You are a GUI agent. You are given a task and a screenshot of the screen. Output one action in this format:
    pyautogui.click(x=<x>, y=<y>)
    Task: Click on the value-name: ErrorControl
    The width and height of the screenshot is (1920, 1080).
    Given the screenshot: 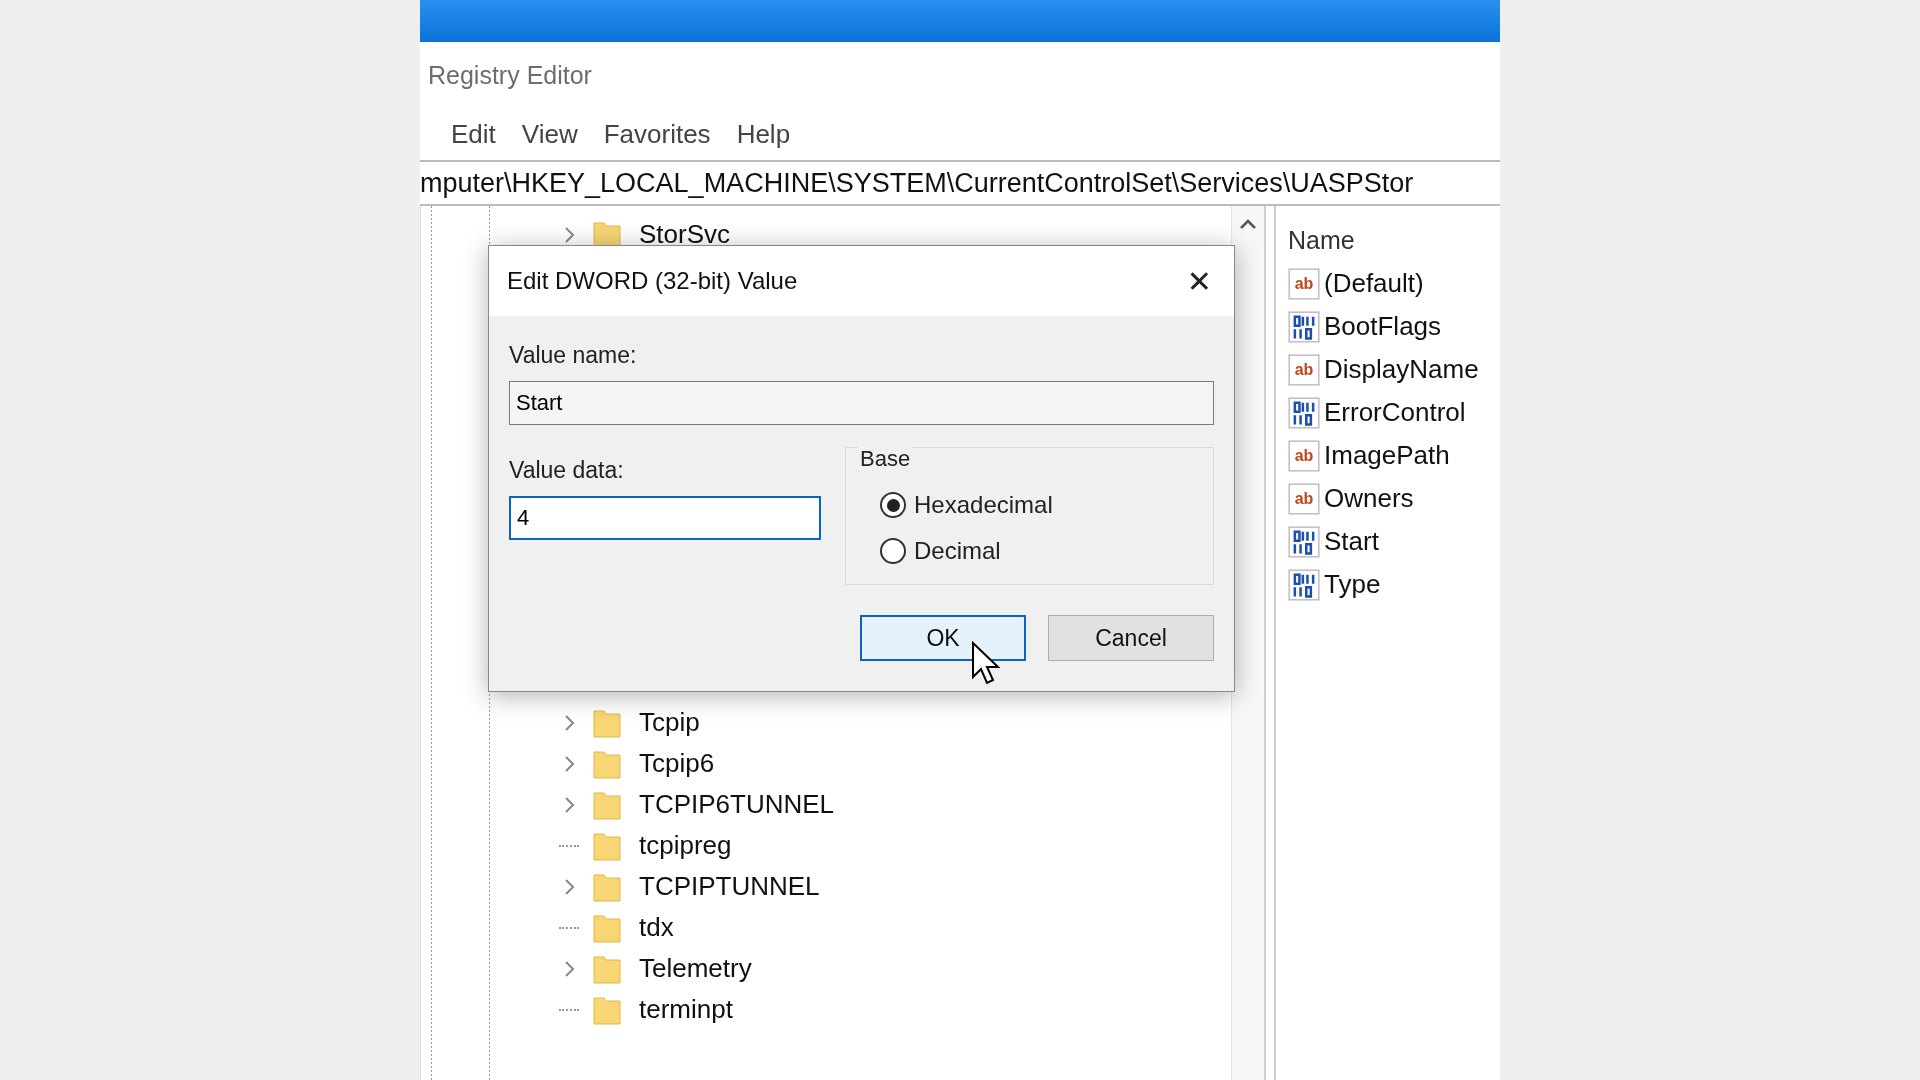 What is the action you would take?
    pyautogui.click(x=1395, y=412)
    